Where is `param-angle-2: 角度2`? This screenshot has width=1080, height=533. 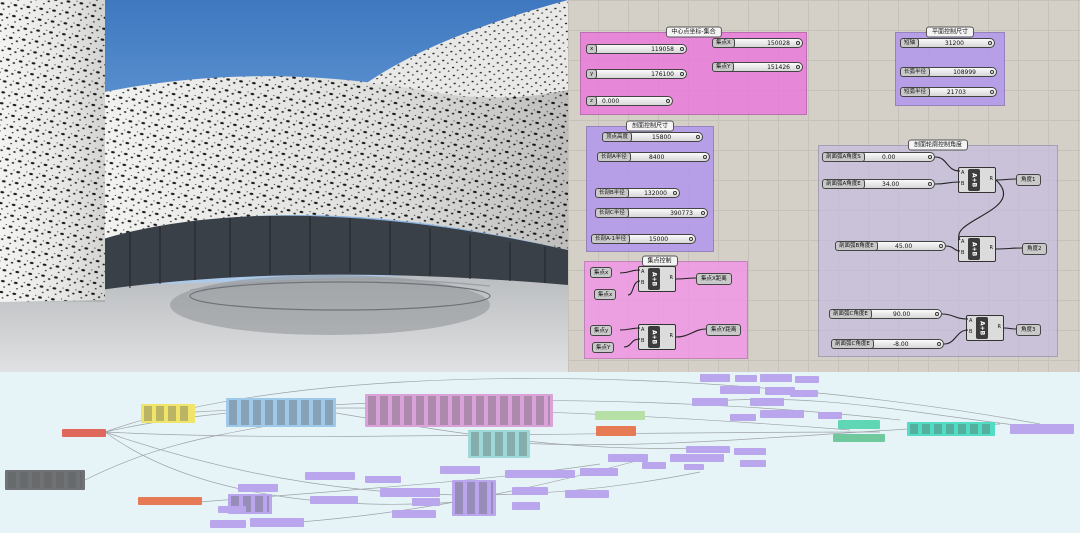 param-angle-2: 角度2 is located at coordinates (1034, 249).